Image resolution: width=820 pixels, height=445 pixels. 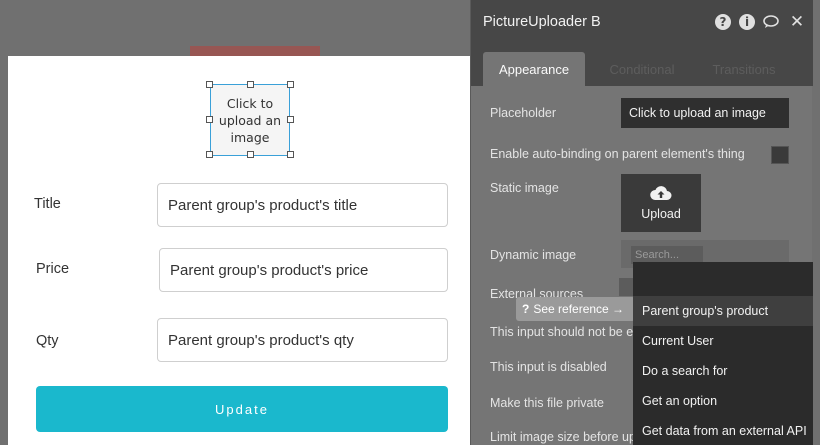 What do you see at coordinates (250, 154) in the screenshot?
I see `resize-handle-s` at bounding box center [250, 154].